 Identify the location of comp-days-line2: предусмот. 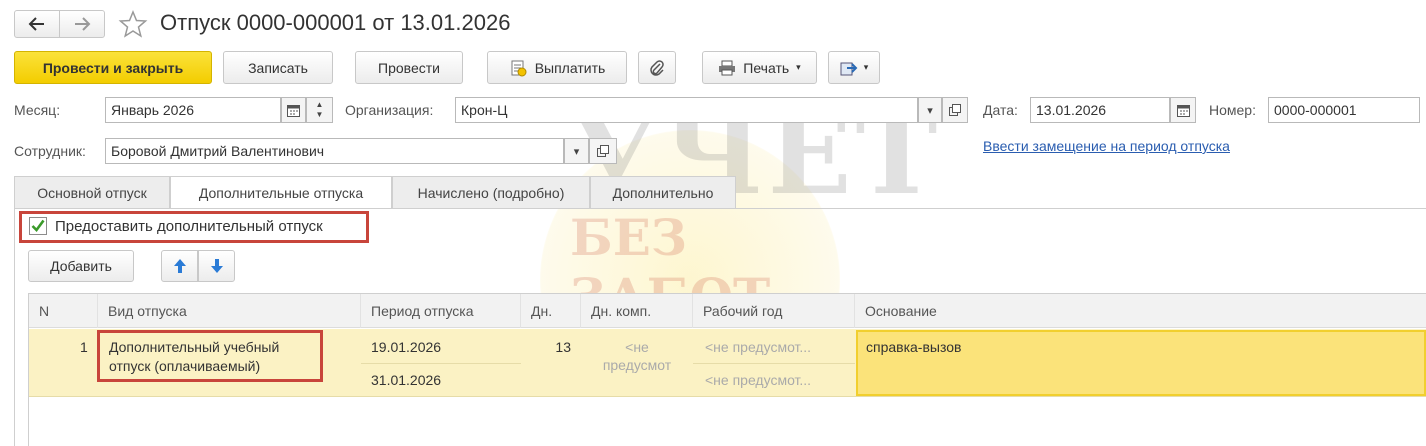
(637, 365).